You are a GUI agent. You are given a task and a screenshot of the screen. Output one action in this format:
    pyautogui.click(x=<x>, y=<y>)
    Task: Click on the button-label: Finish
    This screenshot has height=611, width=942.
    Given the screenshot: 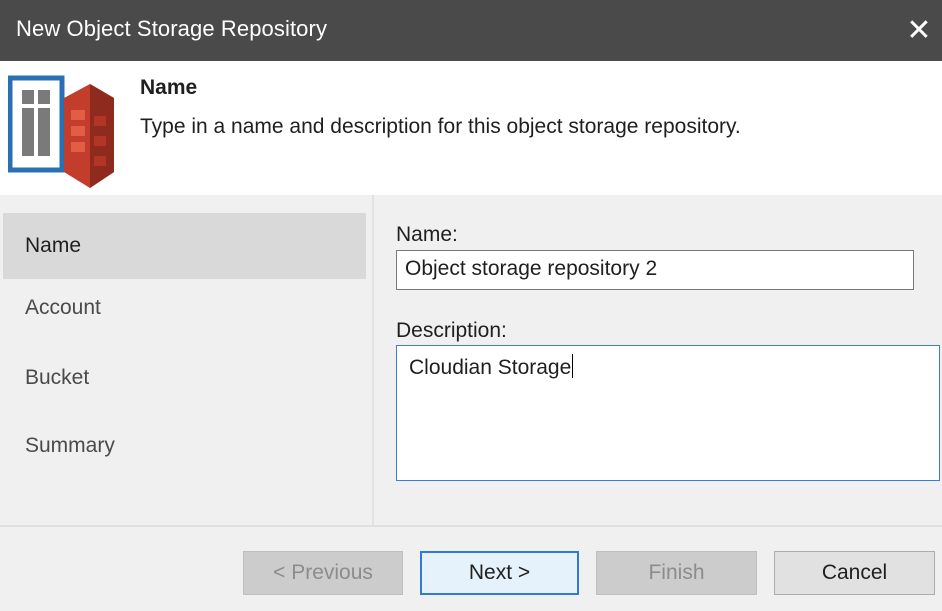 What is the action you would take?
    pyautogui.click(x=676, y=572)
    